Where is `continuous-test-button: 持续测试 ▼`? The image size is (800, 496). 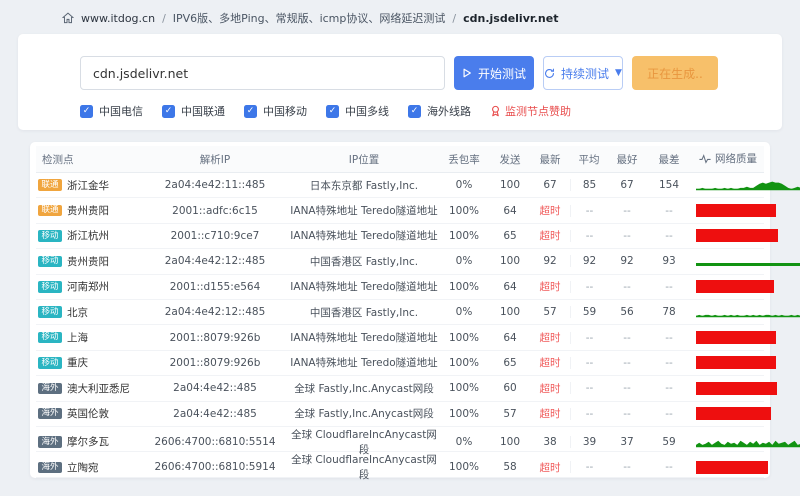
continuous-test-button: 持续测试 ▼ is located at coordinates (583, 73).